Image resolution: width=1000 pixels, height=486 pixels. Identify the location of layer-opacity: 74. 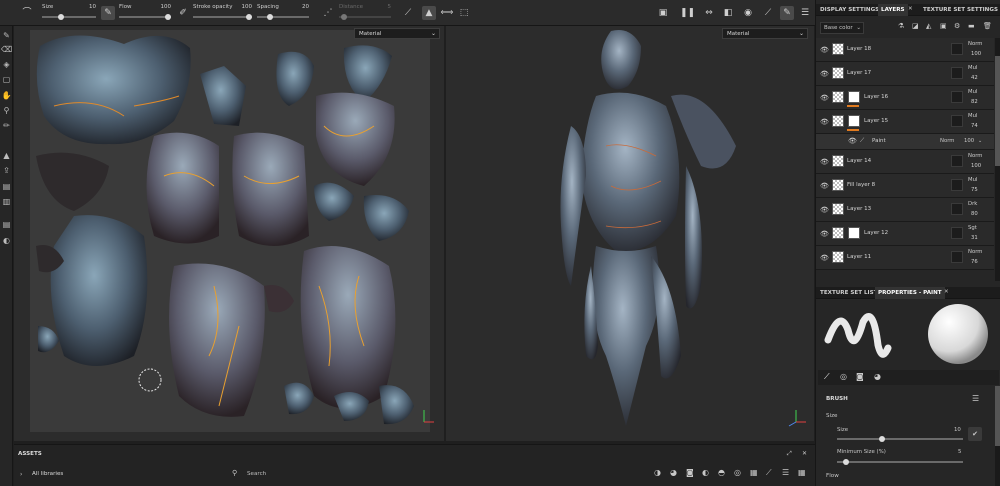
(974, 126).